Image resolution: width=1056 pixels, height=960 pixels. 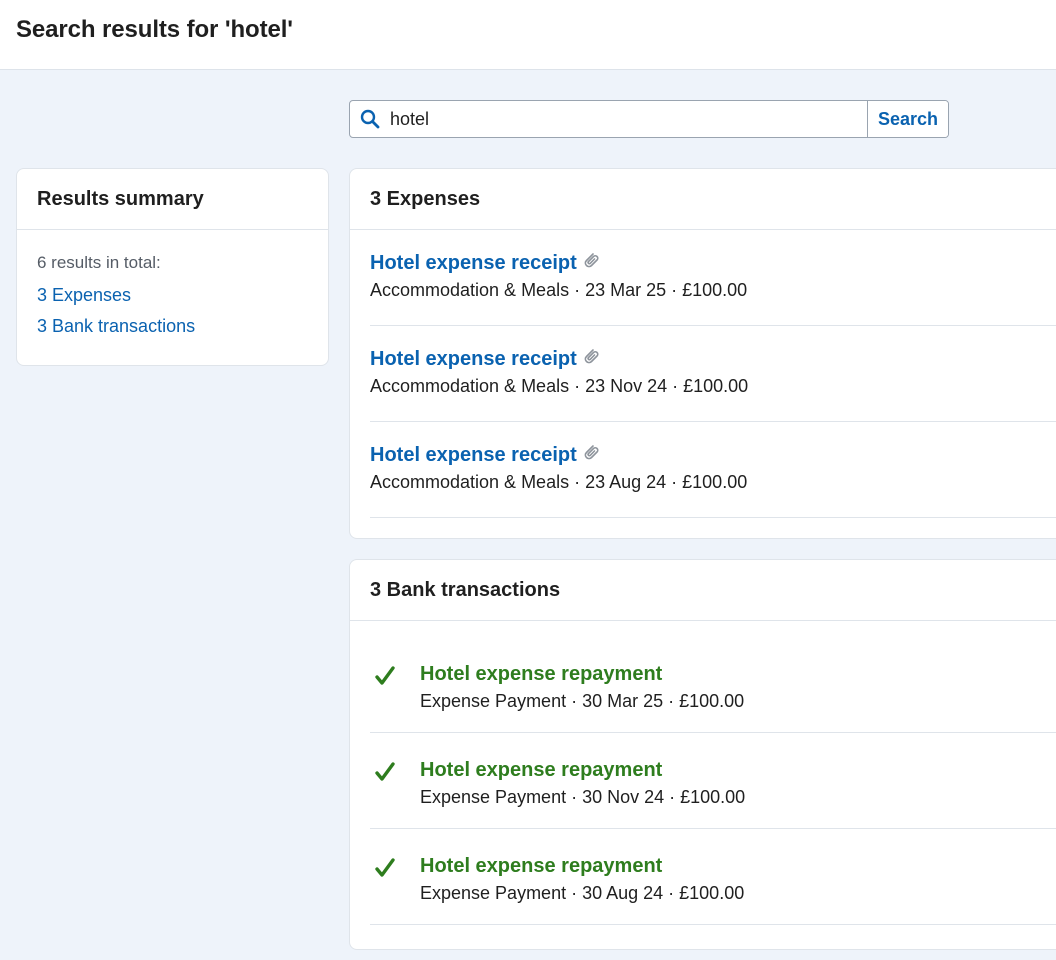 I want to click on page-title: Search results for 'hotel', so click(x=154, y=29).